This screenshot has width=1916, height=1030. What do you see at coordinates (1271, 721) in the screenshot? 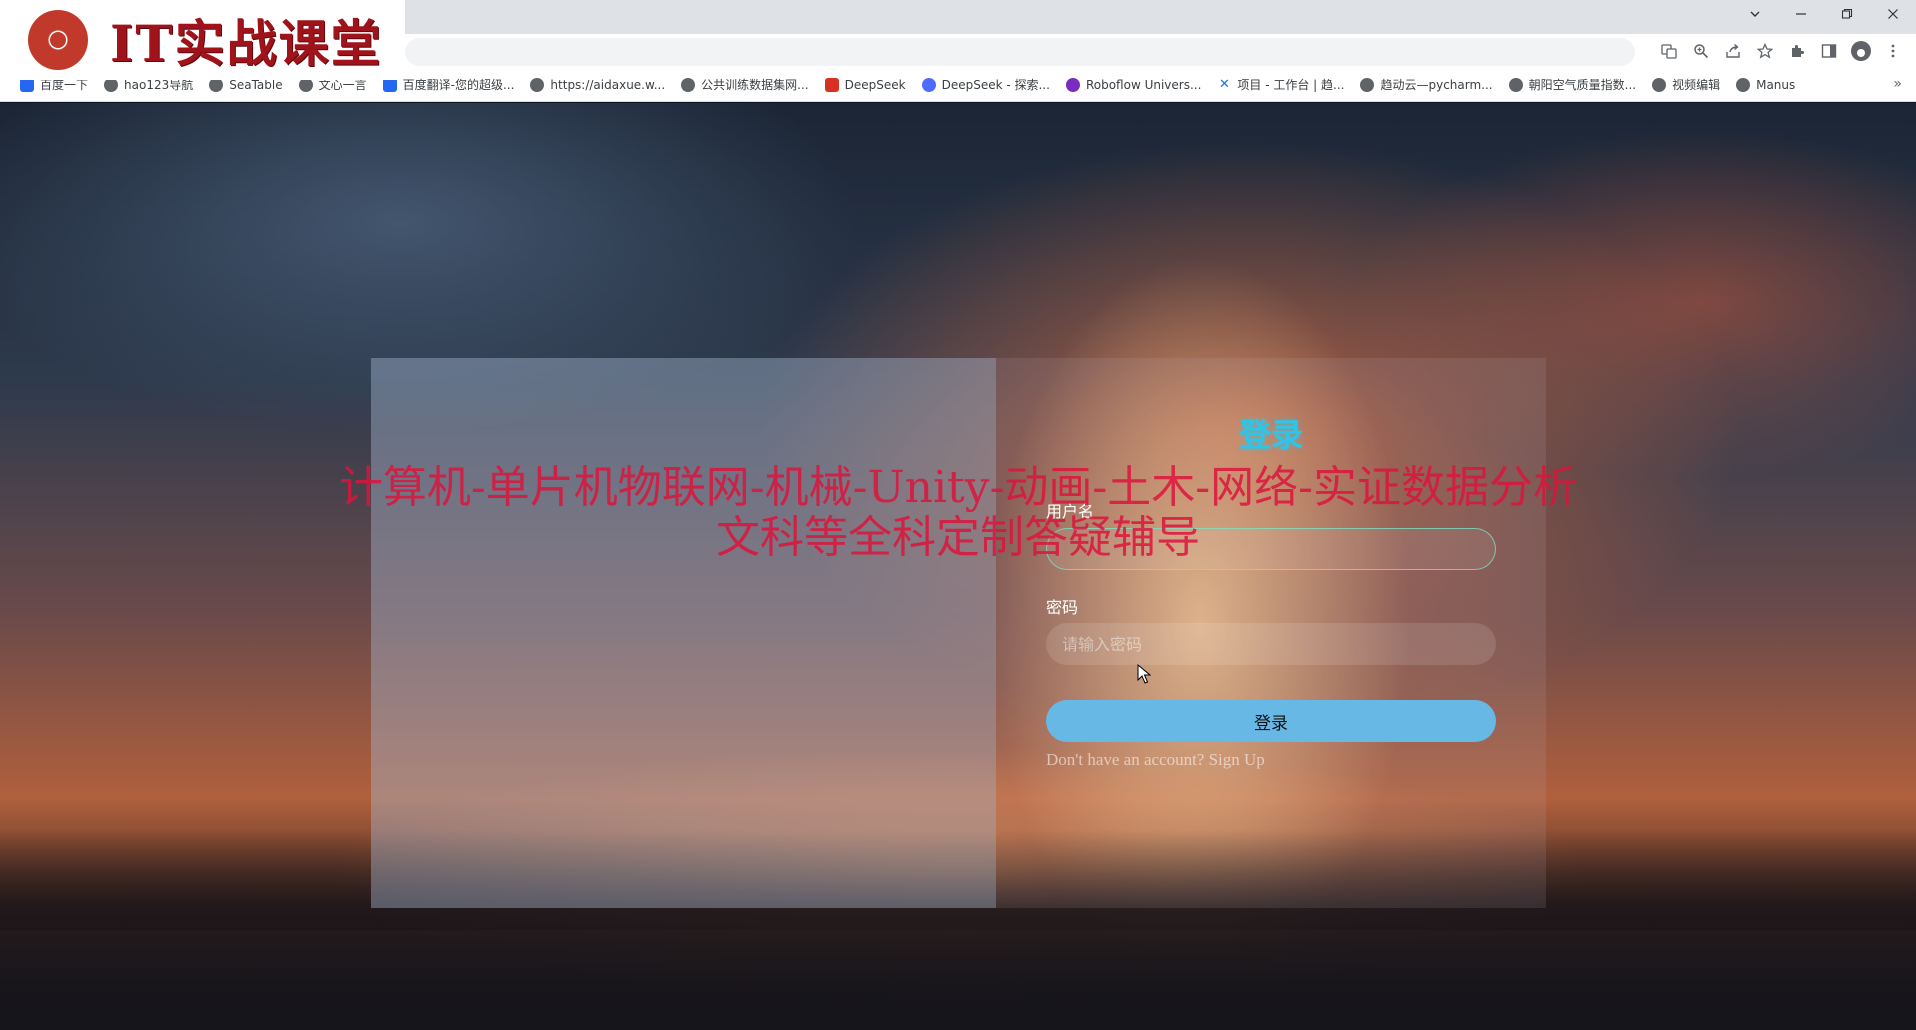
I see `login-button: 登录` at bounding box center [1271, 721].